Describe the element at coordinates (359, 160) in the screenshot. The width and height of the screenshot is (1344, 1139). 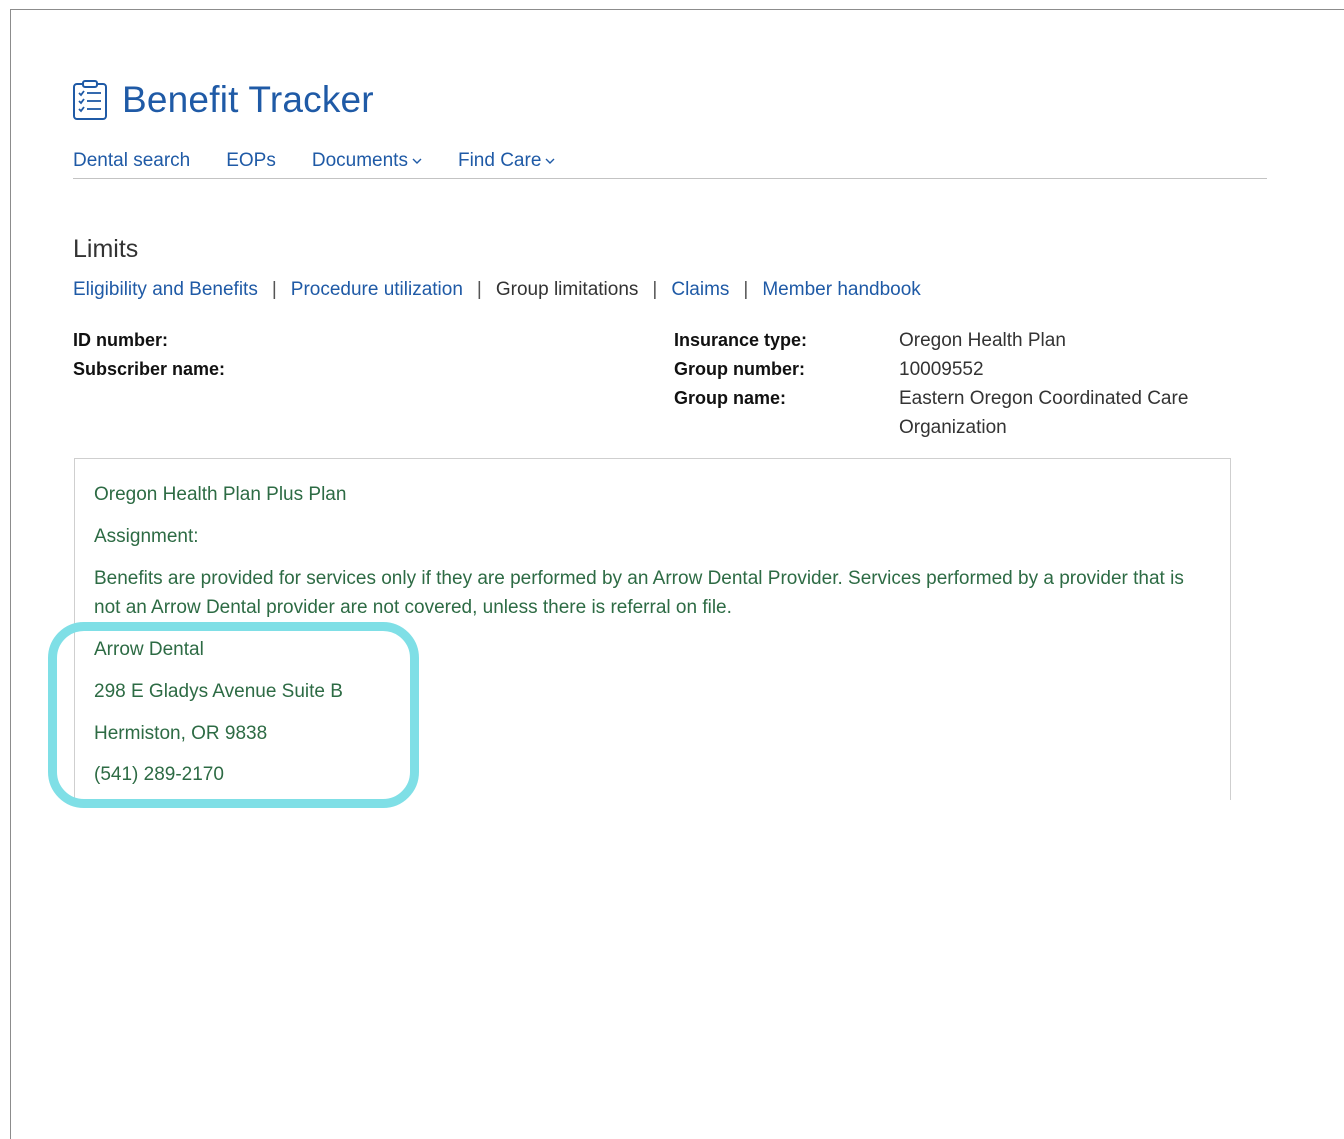
I see `nav-label: Documents` at that location.